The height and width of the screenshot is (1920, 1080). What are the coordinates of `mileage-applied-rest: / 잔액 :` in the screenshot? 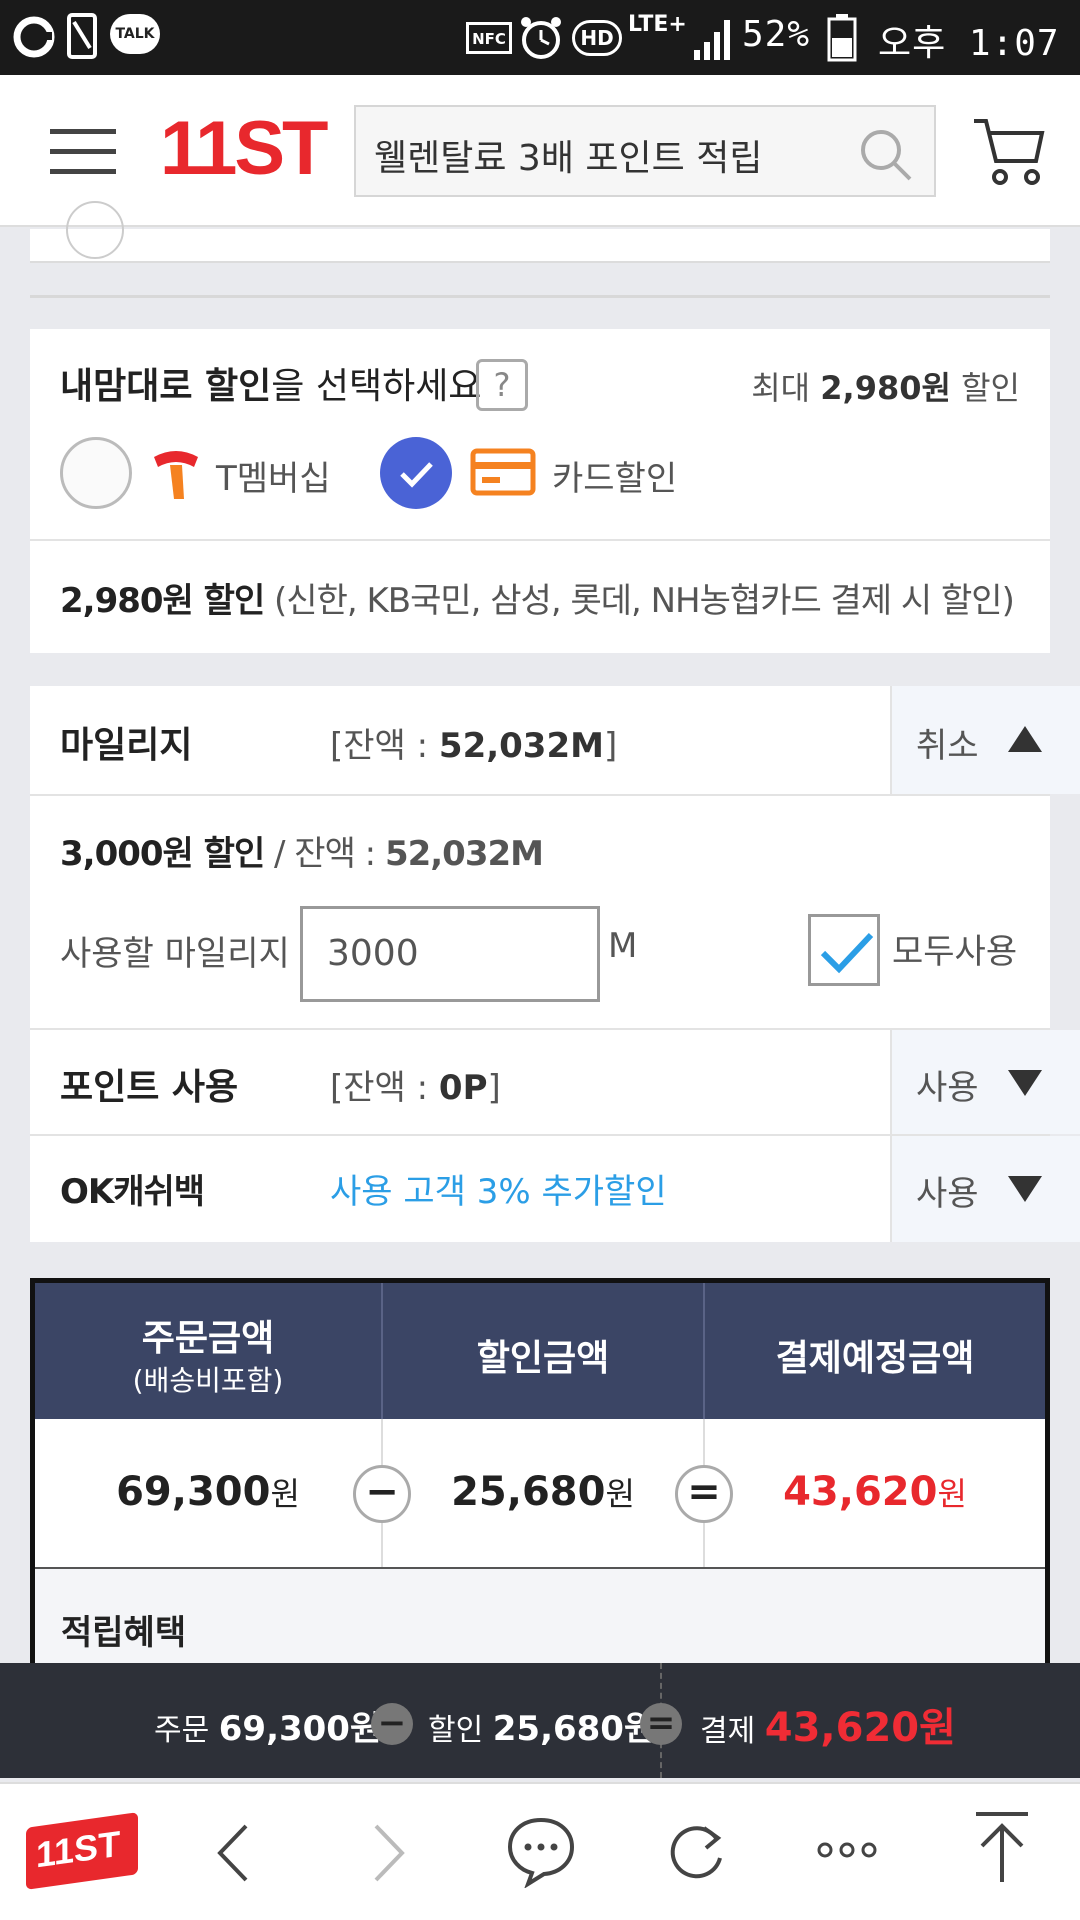 It's located at (324, 854).